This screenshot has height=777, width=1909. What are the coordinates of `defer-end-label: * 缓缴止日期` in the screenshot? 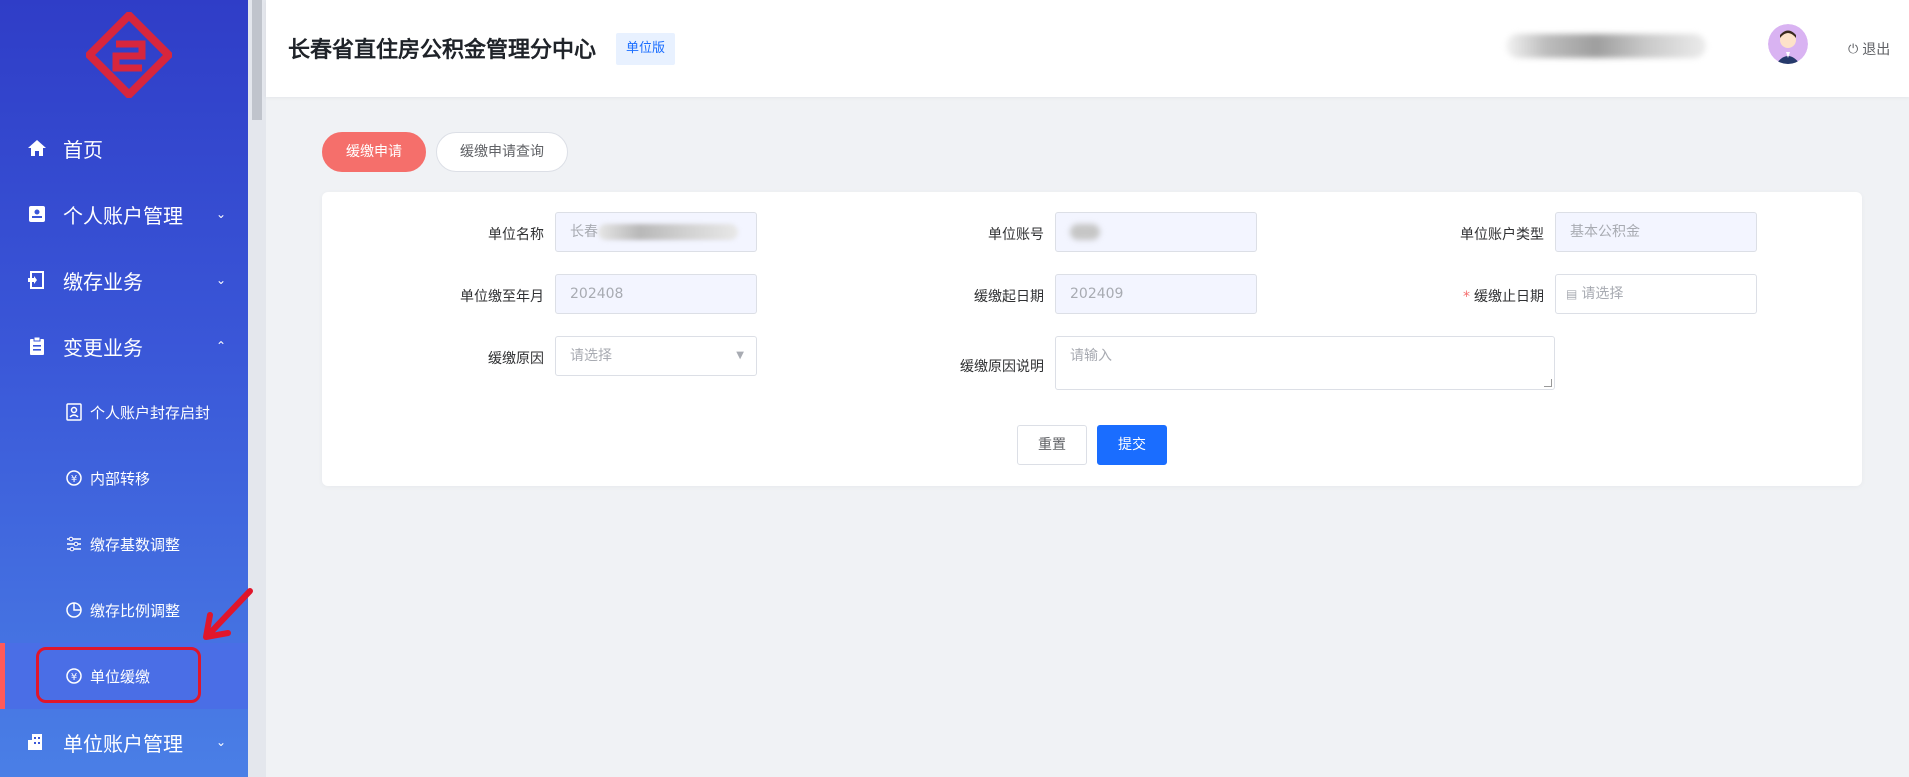 It's located at (1464, 296).